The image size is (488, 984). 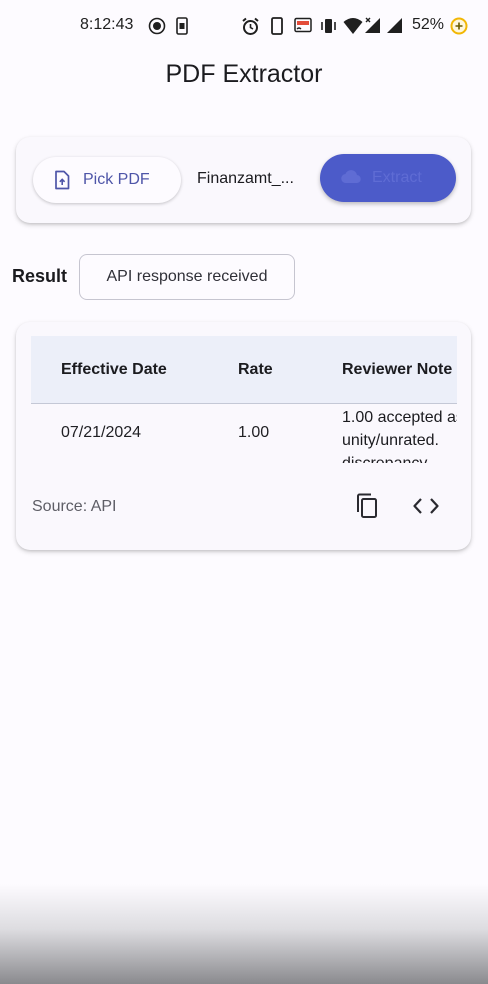 What do you see at coordinates (303, 25) in the screenshot?
I see `cast-icon` at bounding box center [303, 25].